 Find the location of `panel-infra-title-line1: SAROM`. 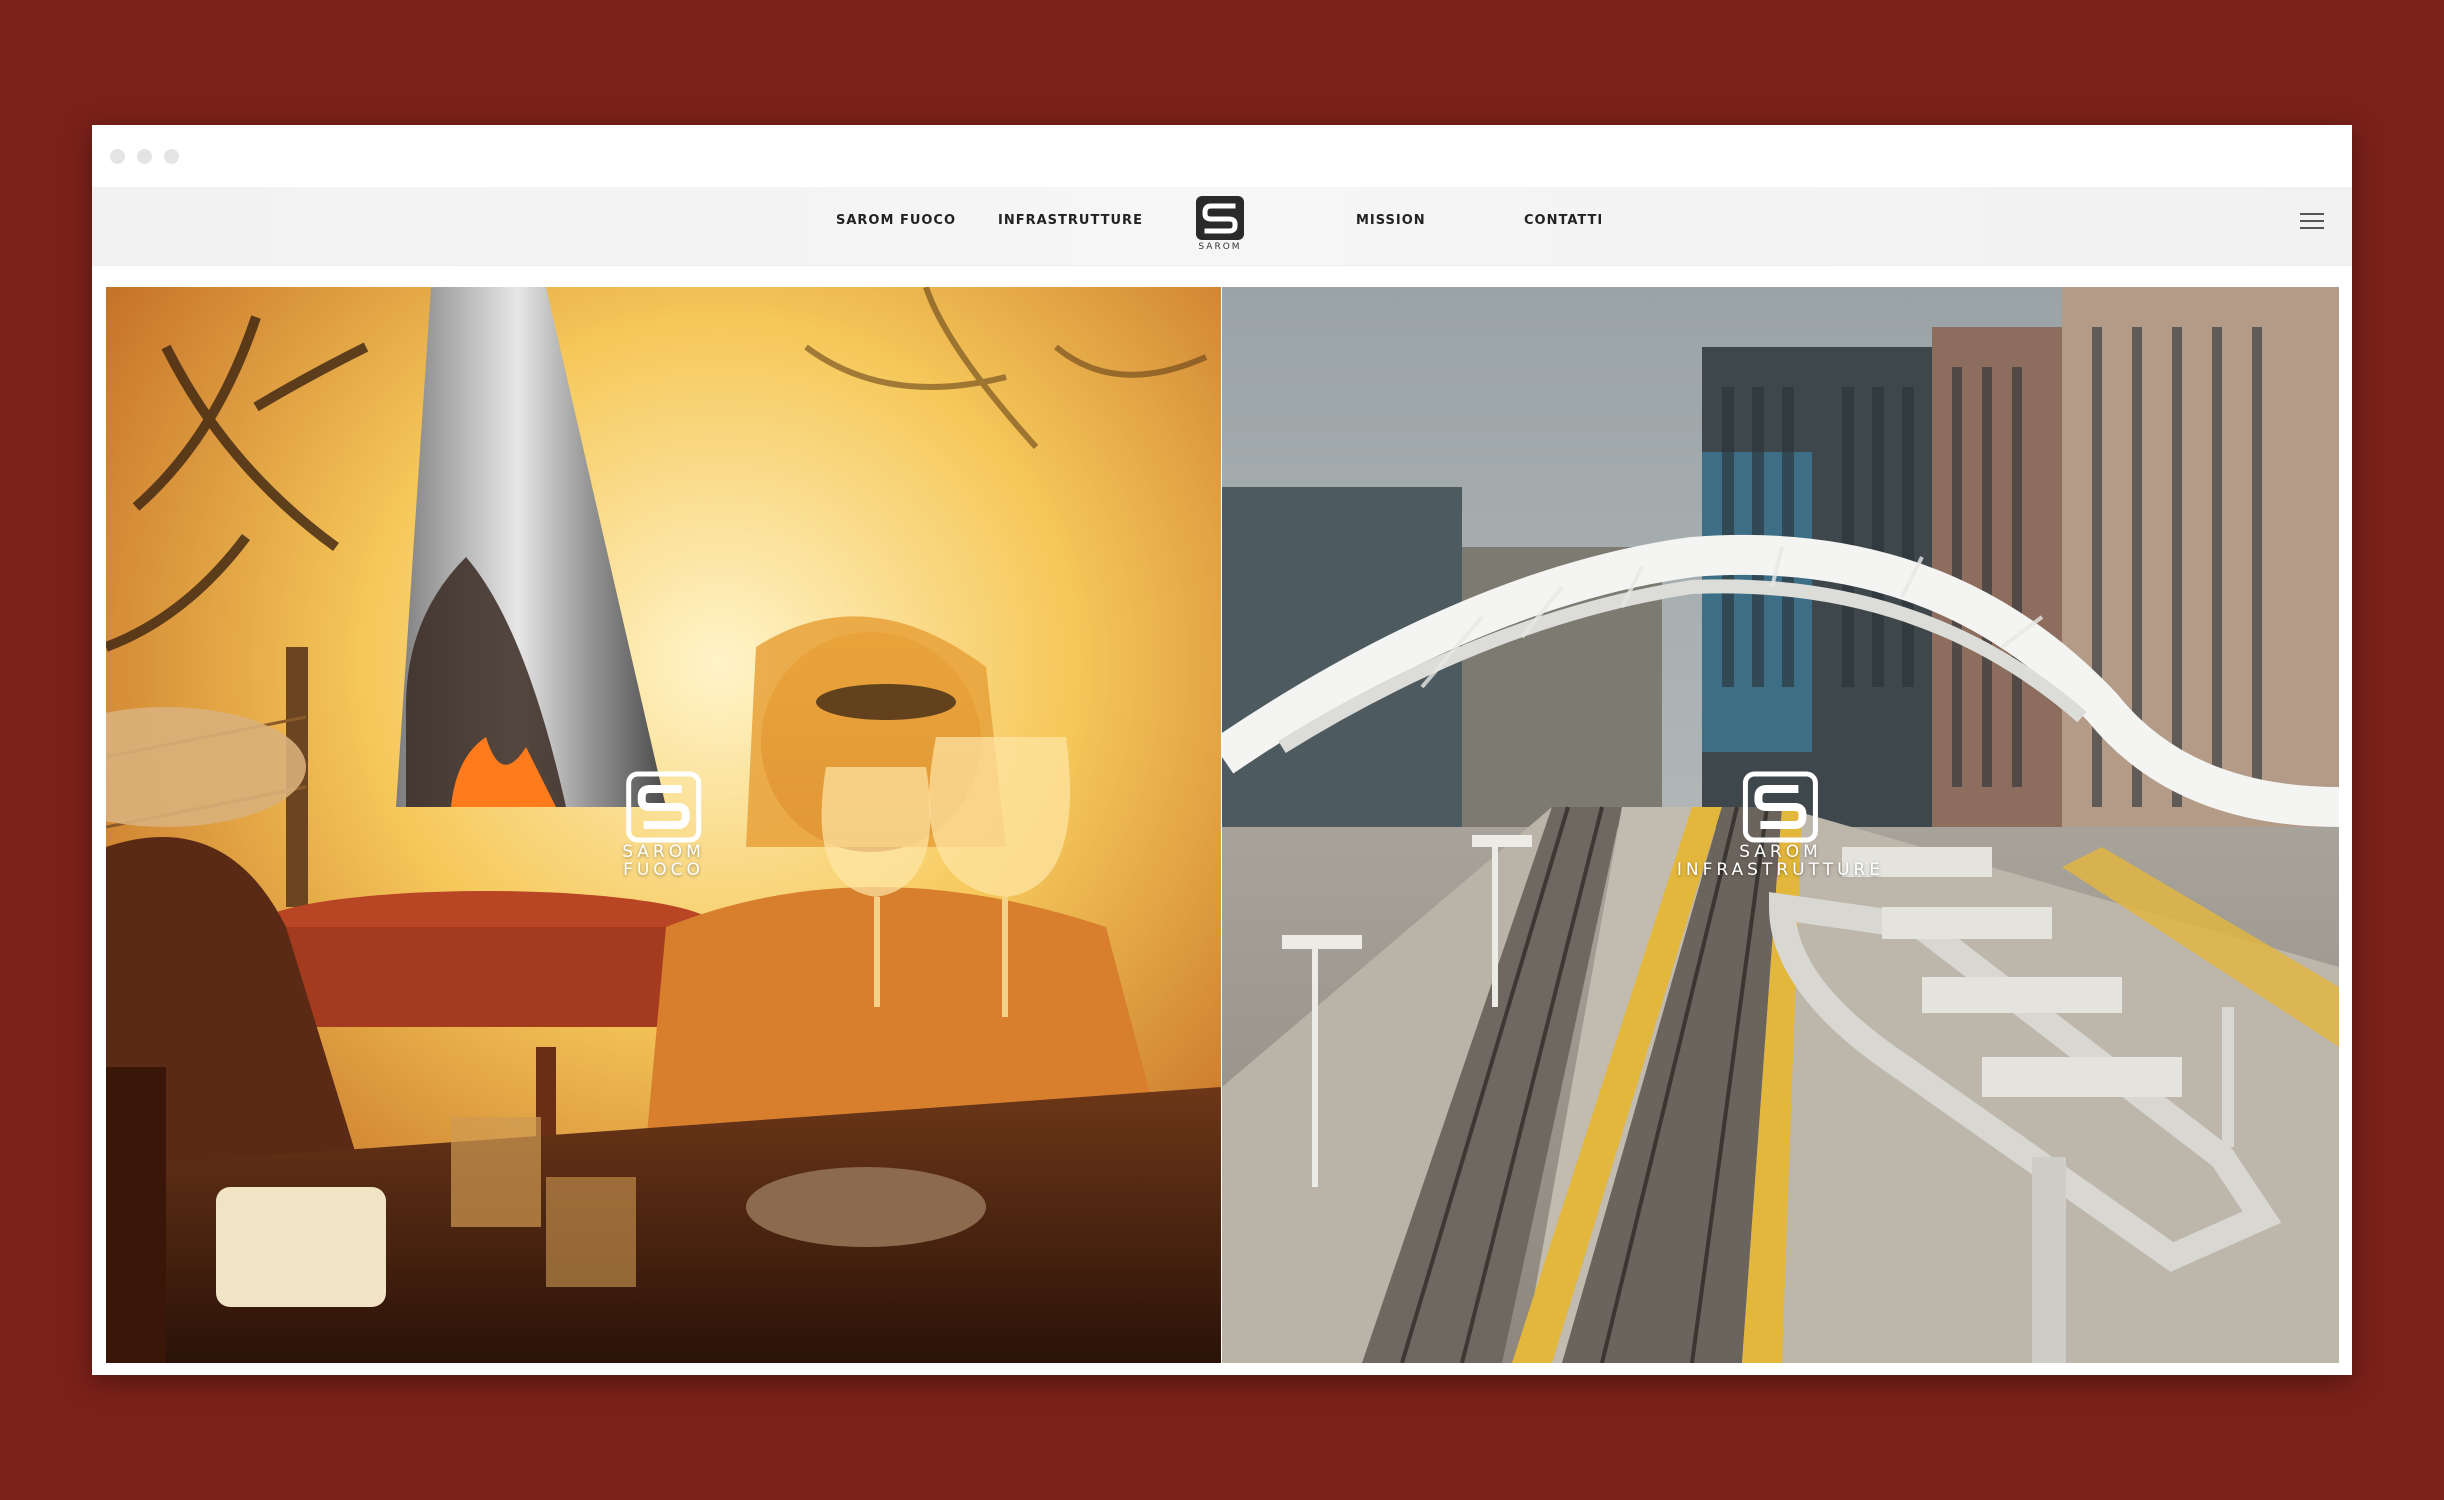

panel-infra-title-line1: SAROM is located at coordinates (1780, 852).